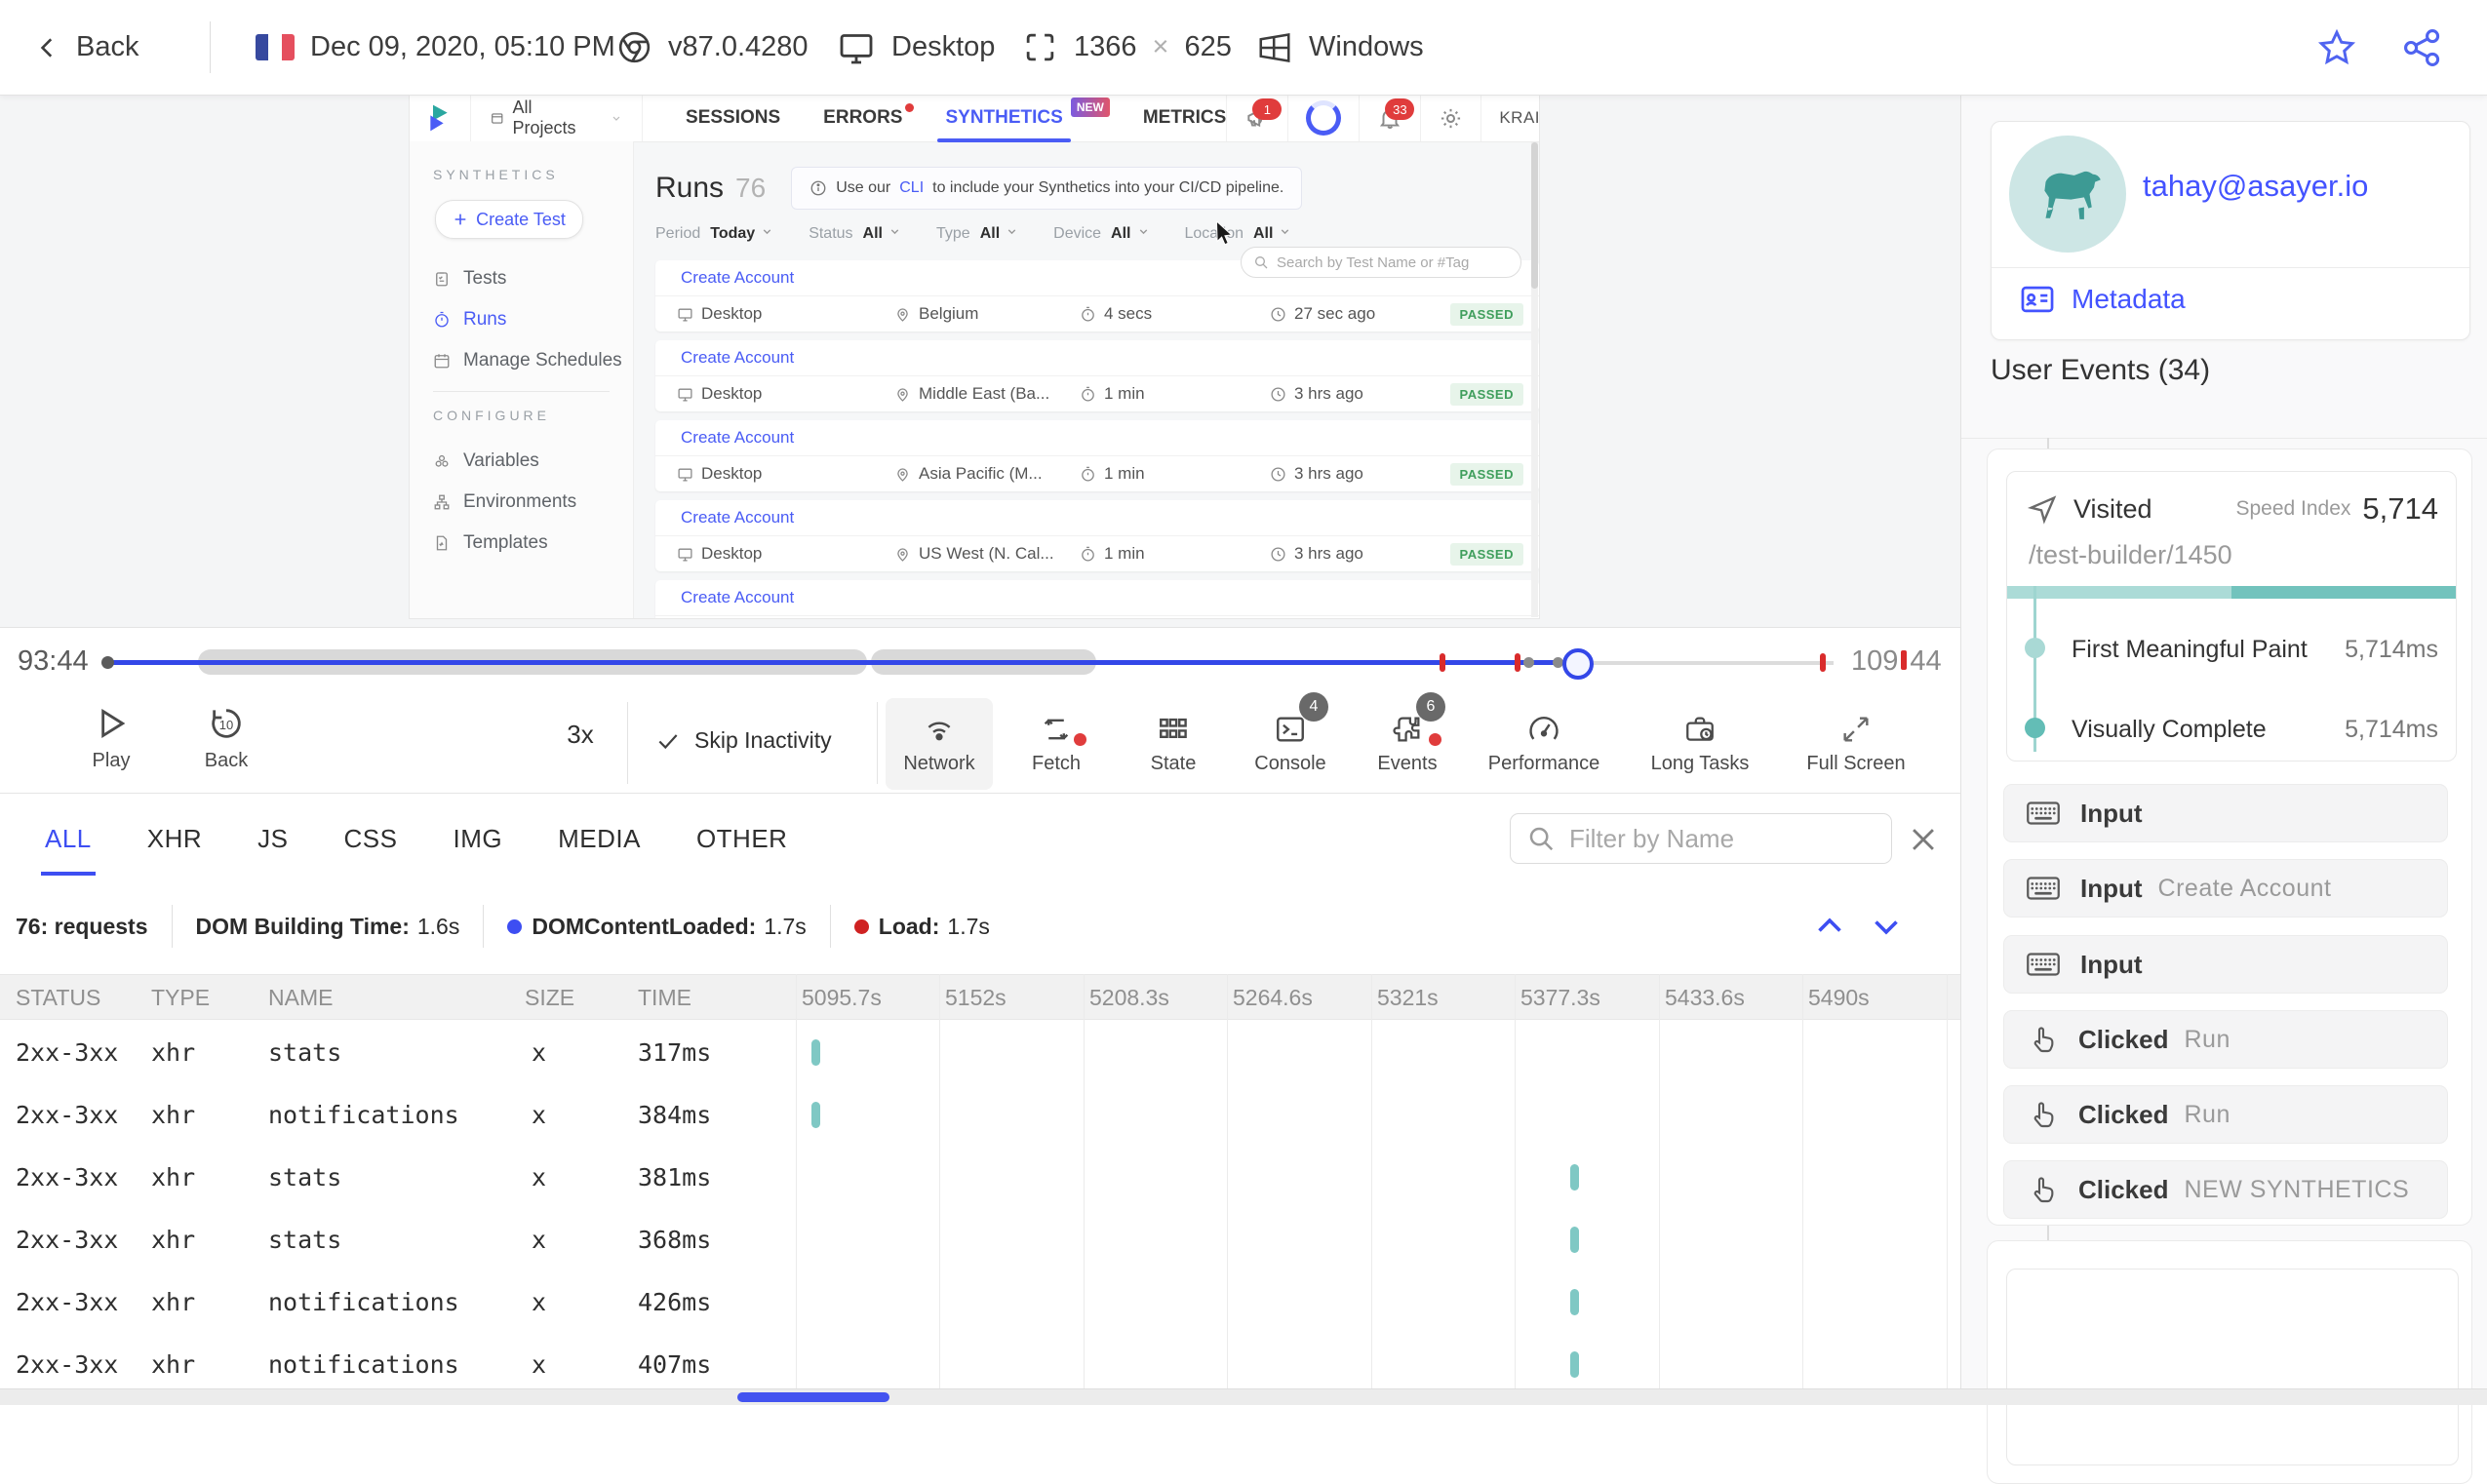 This screenshot has height=1484, width=2487. Describe the element at coordinates (580, 735) in the screenshot. I see `speed-toggle: 3x` at that location.